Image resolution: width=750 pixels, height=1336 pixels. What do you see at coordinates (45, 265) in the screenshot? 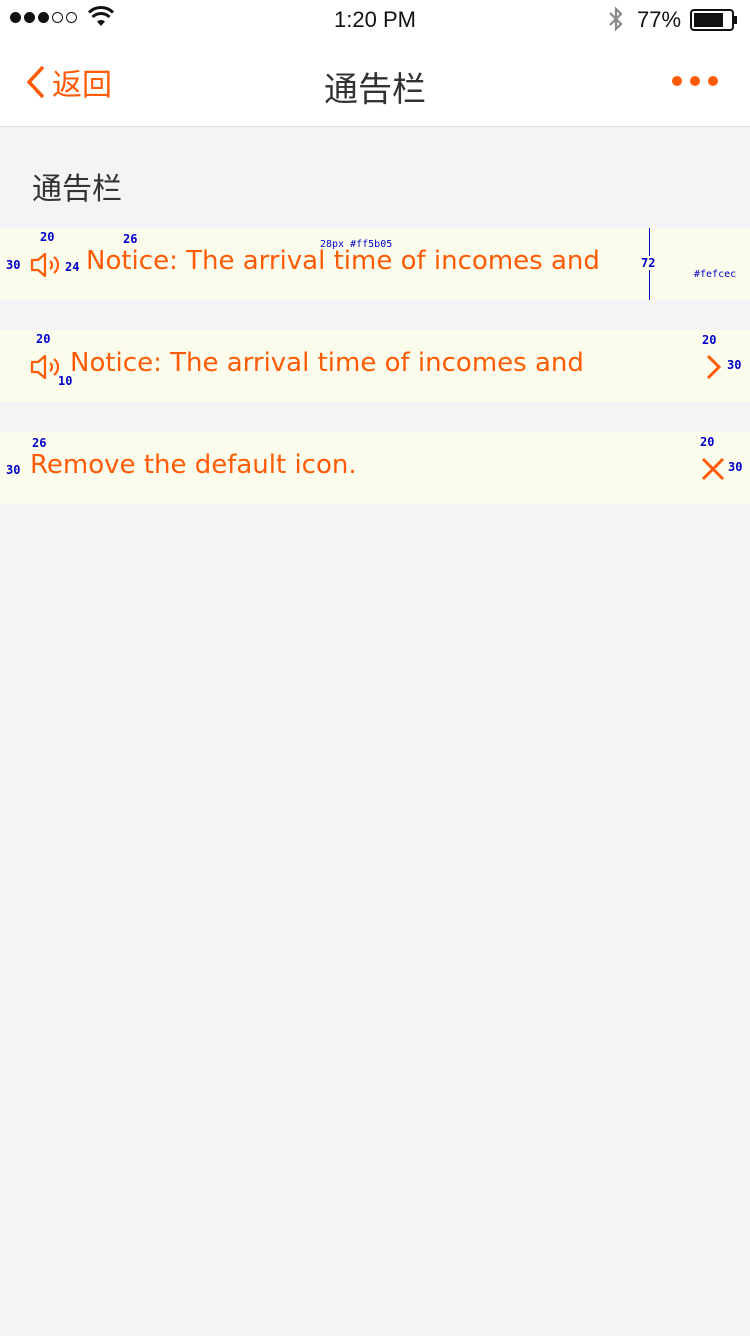
I see `speaker-icon` at bounding box center [45, 265].